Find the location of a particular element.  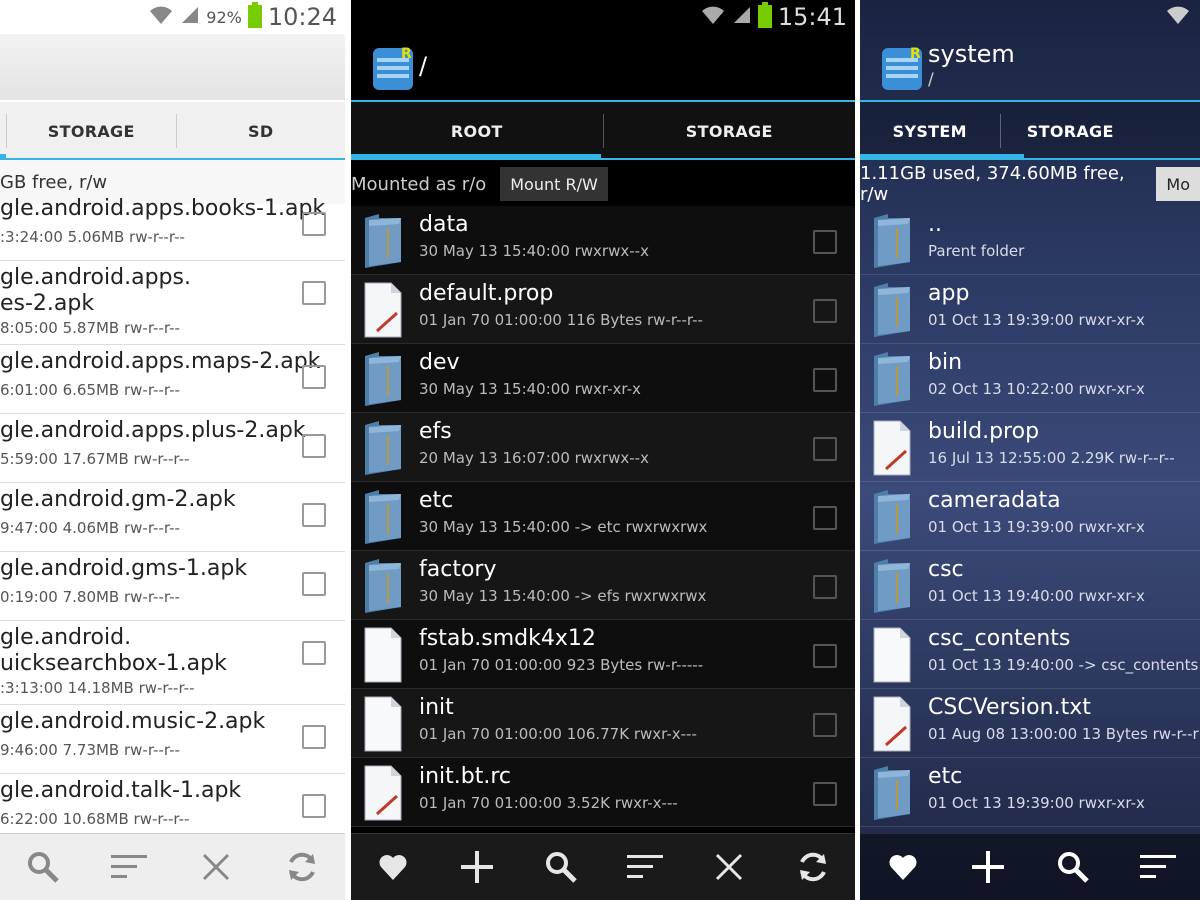

list-item: app 01 Oct 13 19:39:00 rwxr-xr-x is located at coordinates (1030, 309).